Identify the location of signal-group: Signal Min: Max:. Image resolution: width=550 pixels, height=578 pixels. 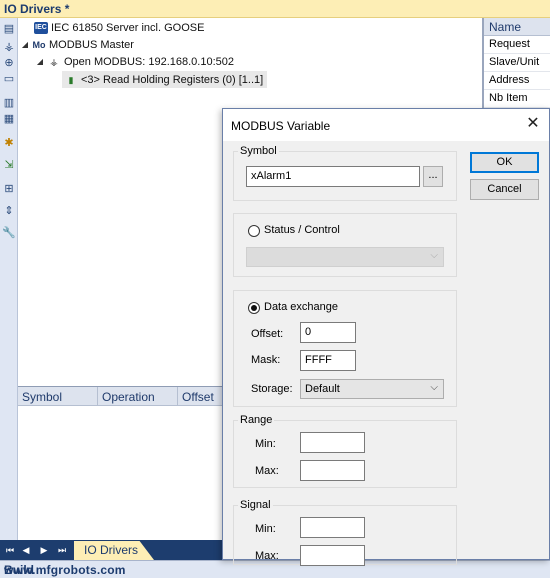
(345, 532).